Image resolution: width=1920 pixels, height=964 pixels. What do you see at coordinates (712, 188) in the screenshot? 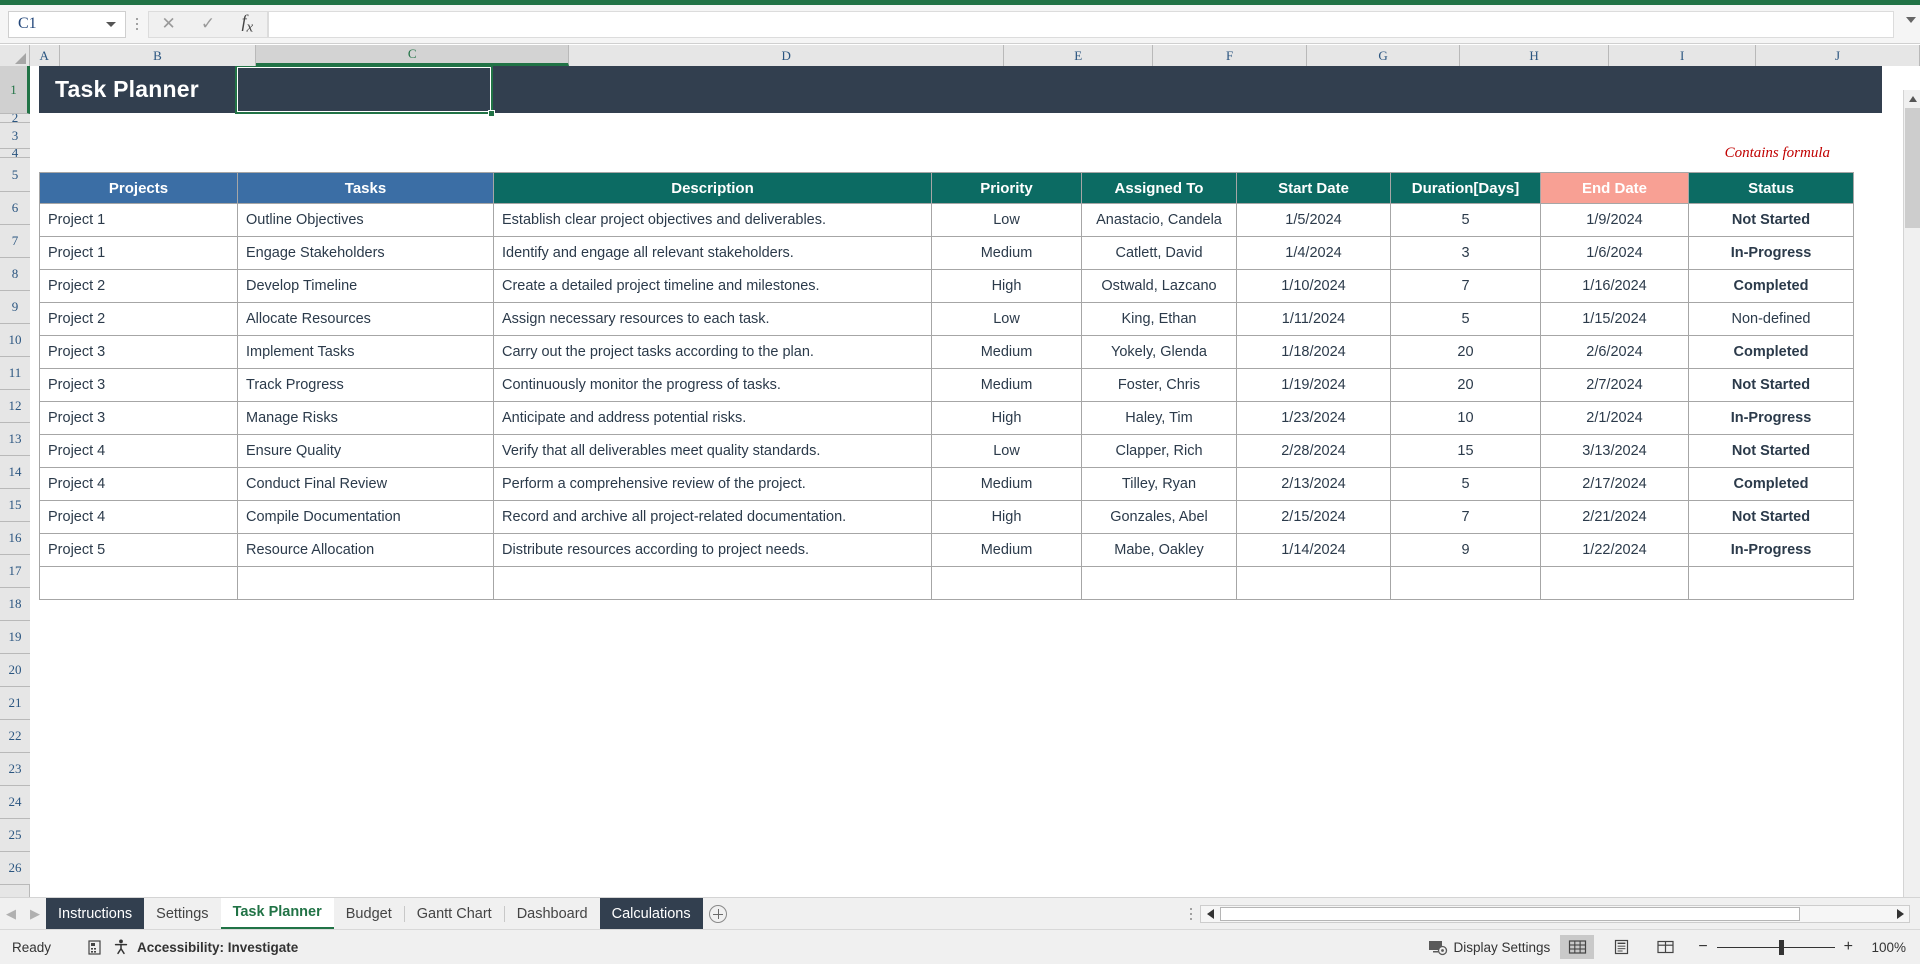
I see `column-header-description: Description` at bounding box center [712, 188].